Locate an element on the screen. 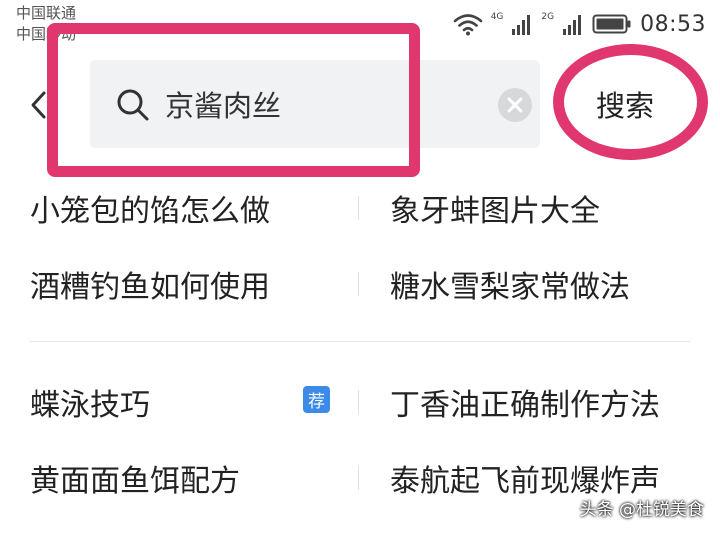 The height and width of the screenshot is (536, 720). suggestion-item: 酒糟钓鱼如何使用 is located at coordinates (190, 284).